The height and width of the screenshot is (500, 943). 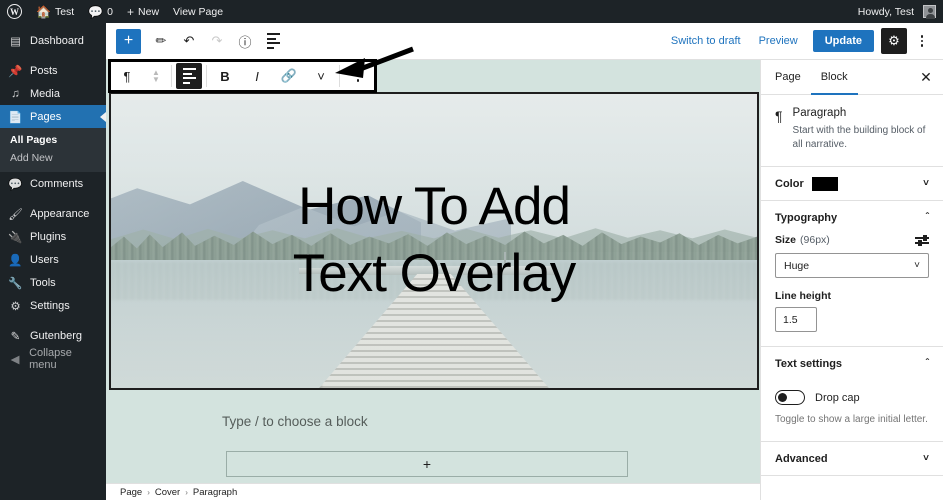 What do you see at coordinates (14, 11) in the screenshot?
I see `wordpress-logo-menu: W` at bounding box center [14, 11].